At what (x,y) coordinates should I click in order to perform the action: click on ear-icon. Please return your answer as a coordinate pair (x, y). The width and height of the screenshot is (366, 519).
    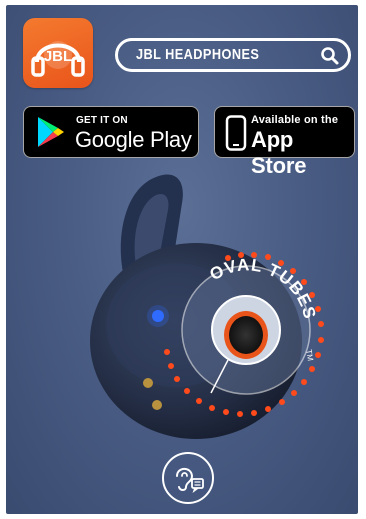
    Looking at the image, I should click on (190, 480).